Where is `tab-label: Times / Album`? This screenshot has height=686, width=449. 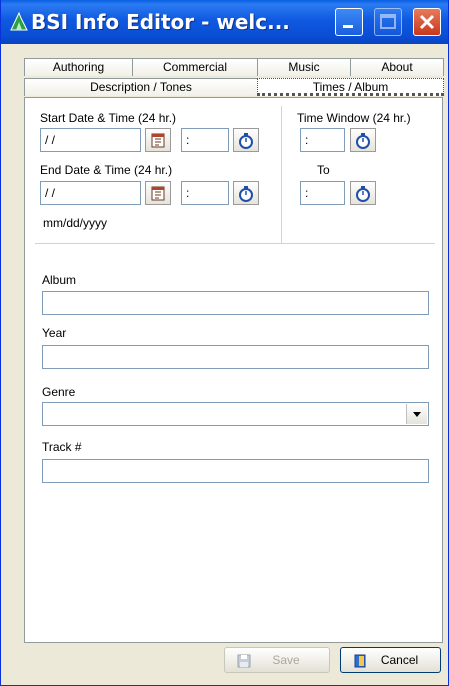
tab-label: Times / Album is located at coordinates (350, 87).